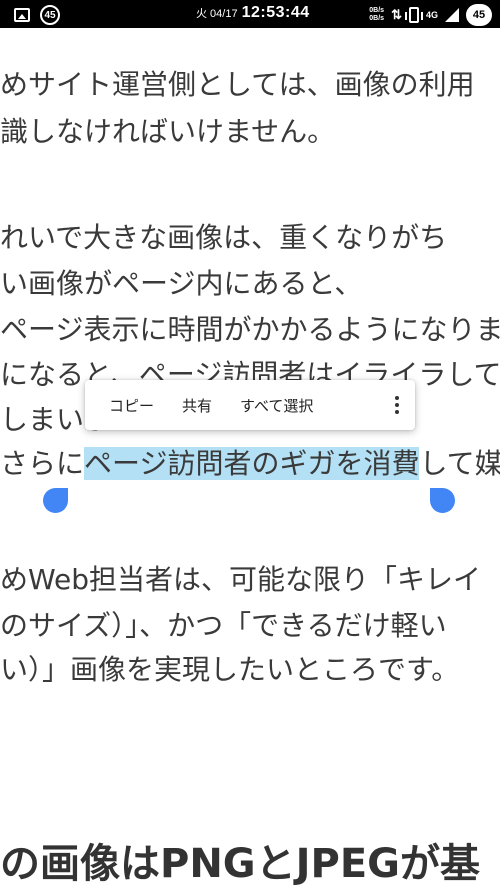  What do you see at coordinates (413, 15) in the screenshot?
I see `vibrate-icon` at bounding box center [413, 15].